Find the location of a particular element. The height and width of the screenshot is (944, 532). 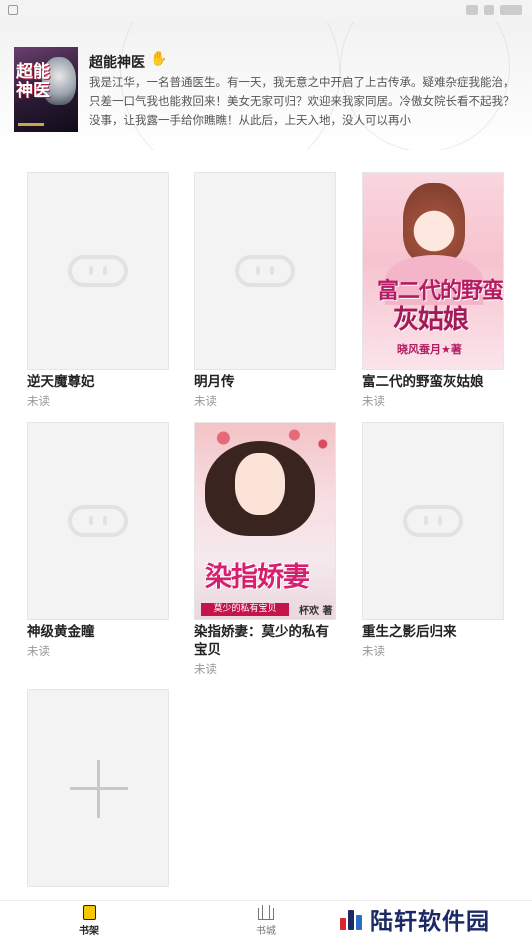

book-title: 富二代的野蛮灰姑娘 is located at coordinates (423, 382).